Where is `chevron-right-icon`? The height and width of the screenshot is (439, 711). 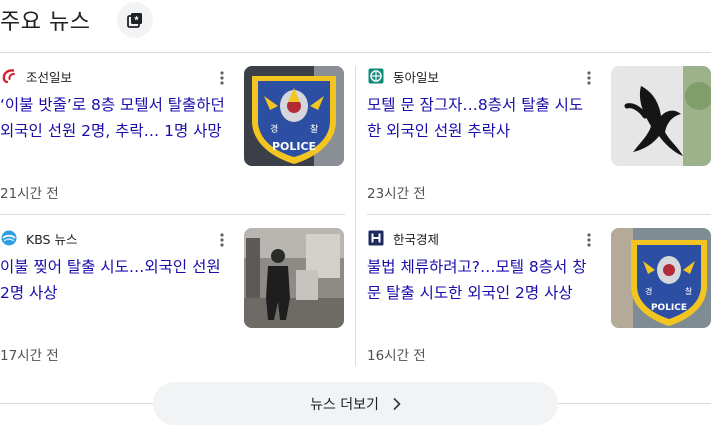
chevron-right-icon is located at coordinates (397, 403).